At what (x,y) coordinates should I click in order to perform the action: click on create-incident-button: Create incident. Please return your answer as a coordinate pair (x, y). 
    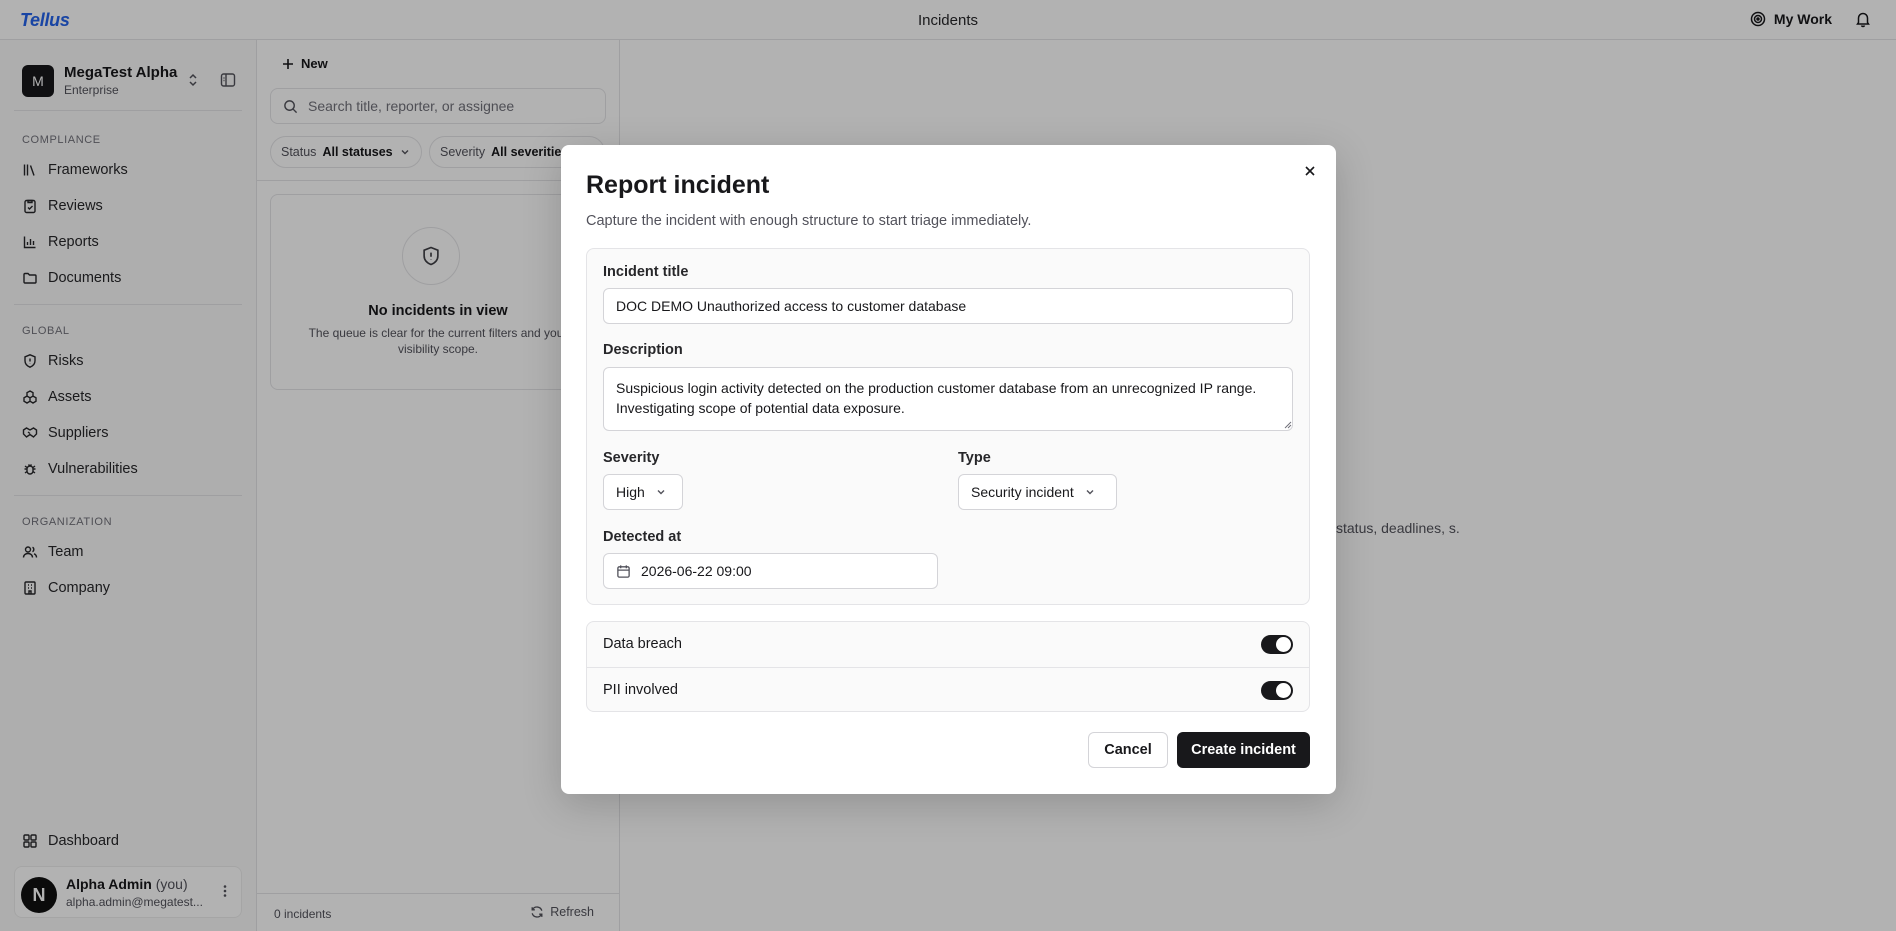
    Looking at the image, I should click on (1243, 750).